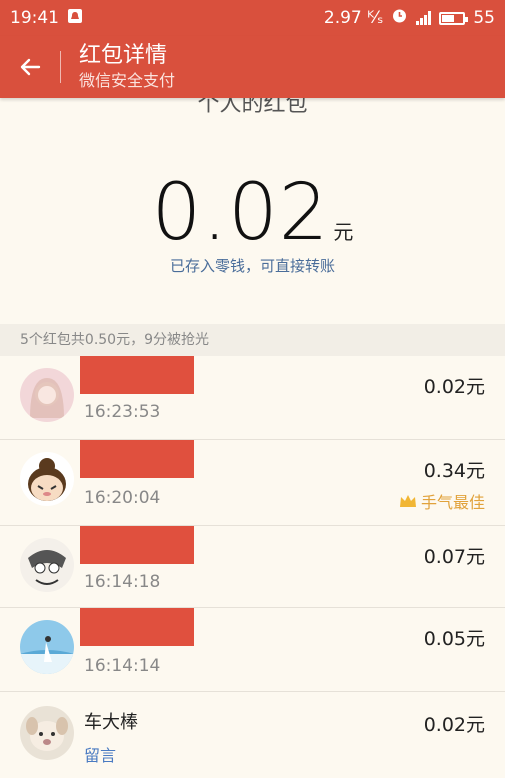 This screenshot has height=778, width=505. Describe the element at coordinates (454, 639) in the screenshot. I see `grab-amount: 0.05元` at that location.